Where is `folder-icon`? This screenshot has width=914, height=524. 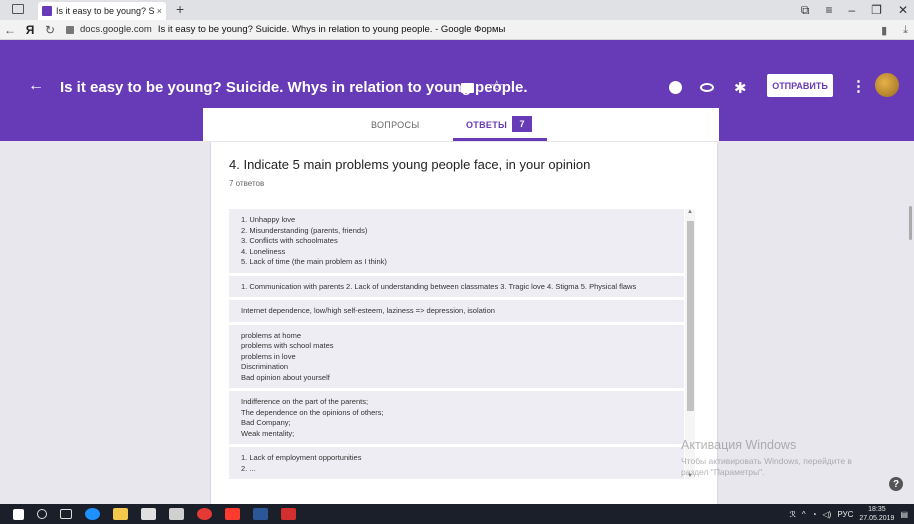 folder-icon is located at coordinates (467, 88).